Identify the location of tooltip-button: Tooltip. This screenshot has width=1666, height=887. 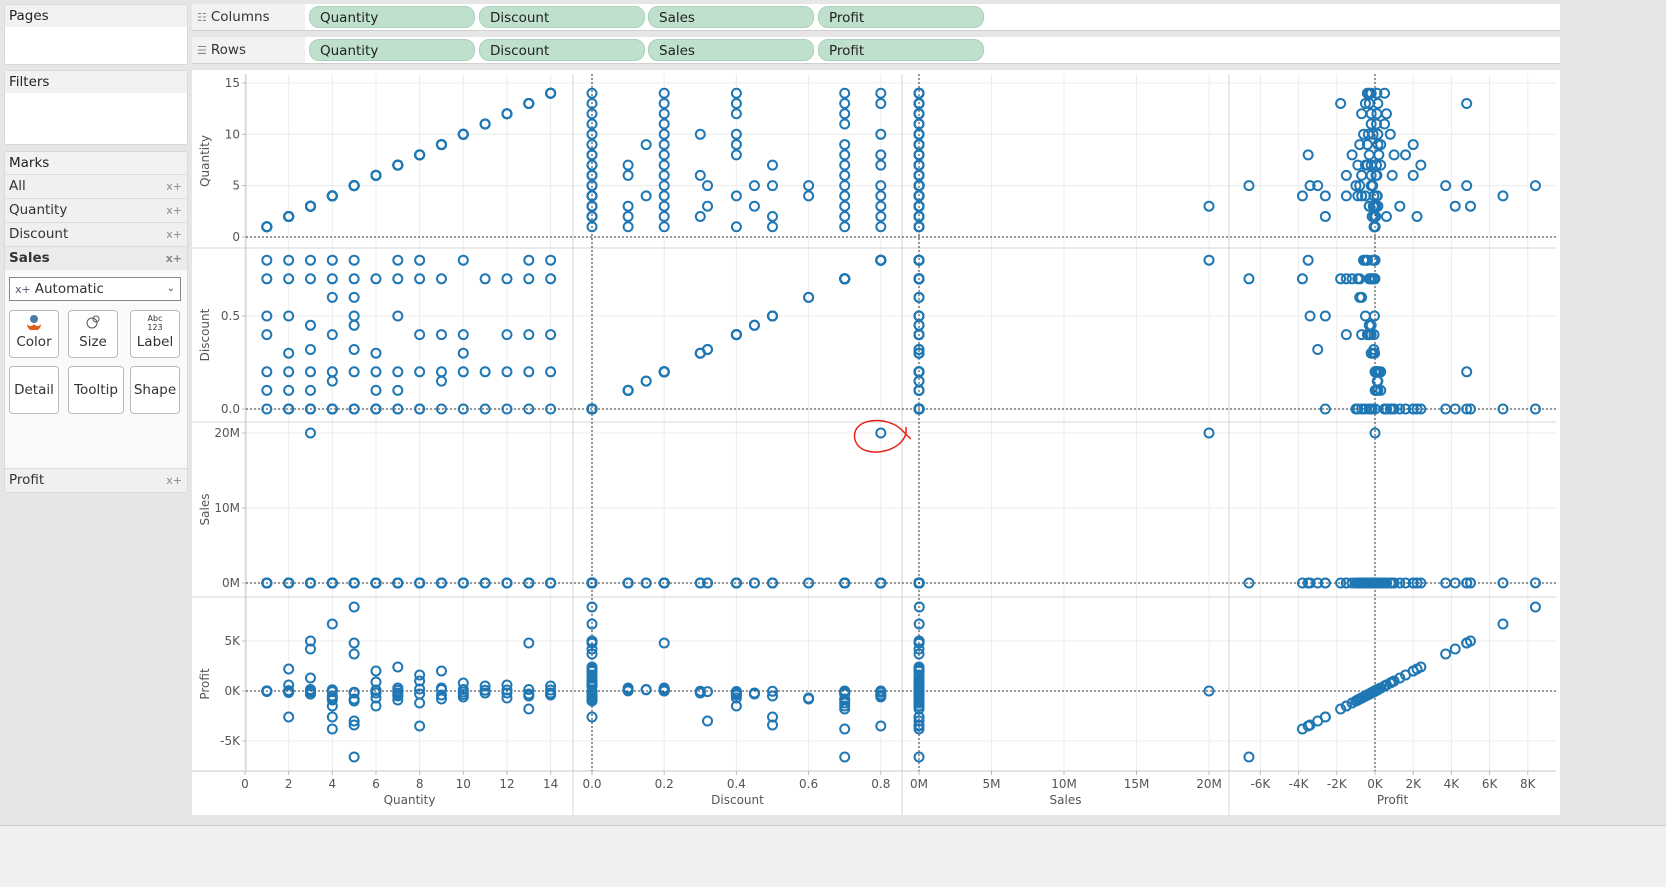
(96, 390).